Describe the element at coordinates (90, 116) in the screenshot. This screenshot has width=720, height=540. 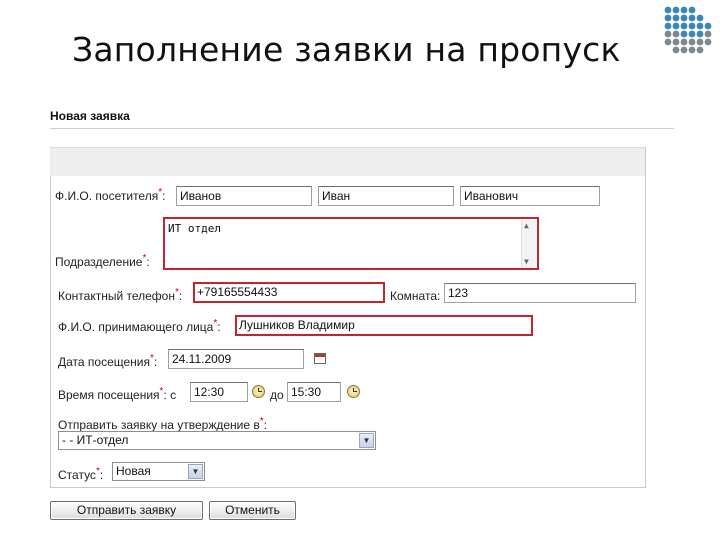
I see `form-heading: Новая заявка` at that location.